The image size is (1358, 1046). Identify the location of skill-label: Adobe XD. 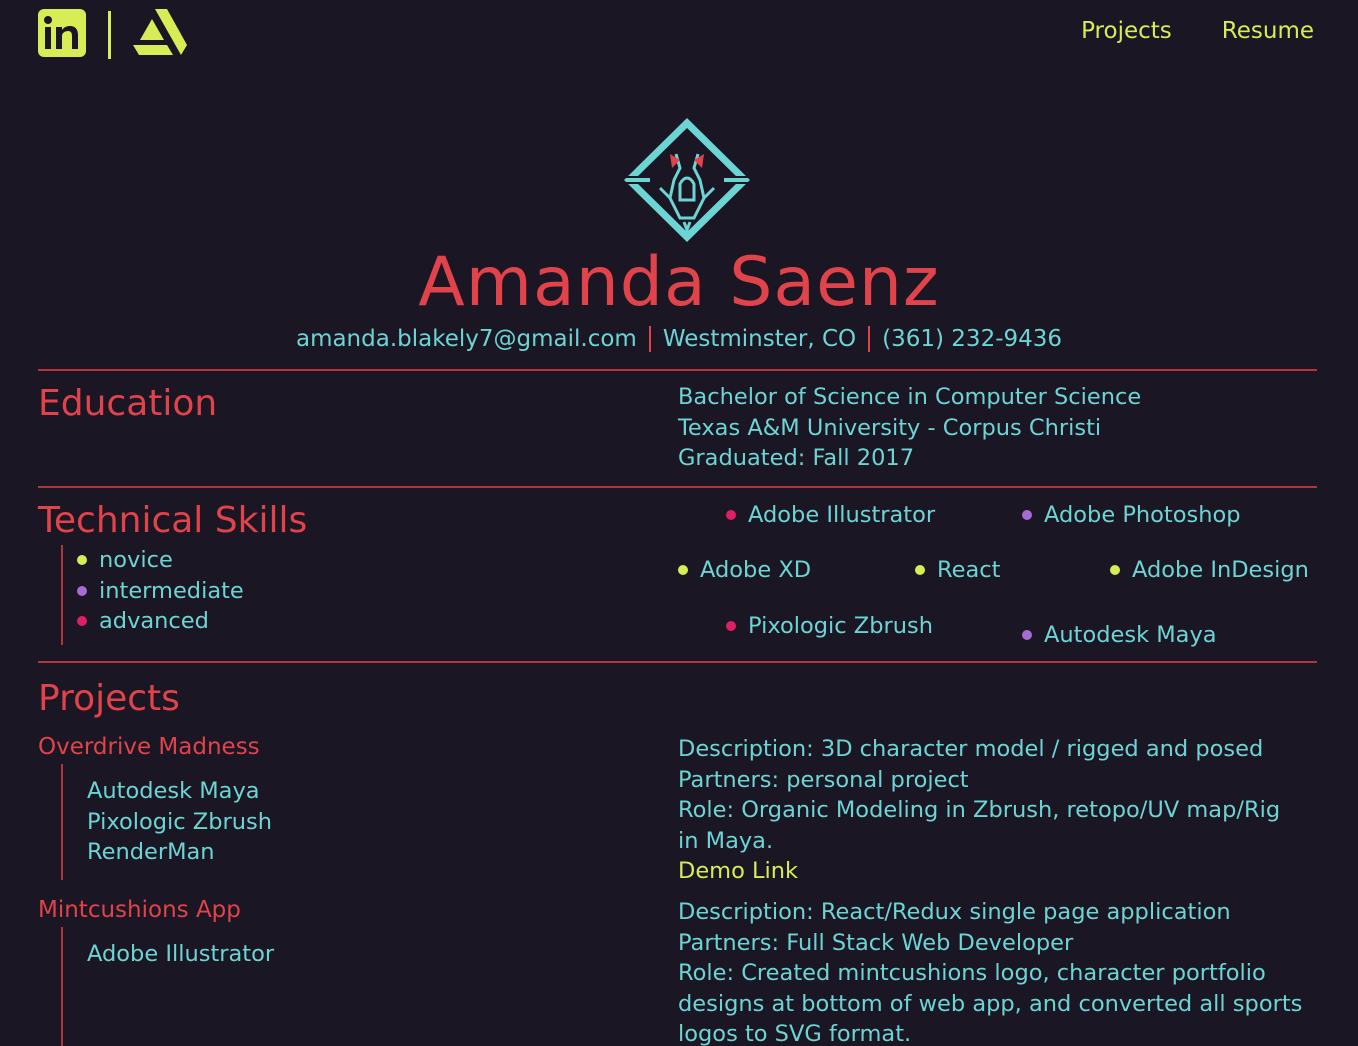
(756, 570).